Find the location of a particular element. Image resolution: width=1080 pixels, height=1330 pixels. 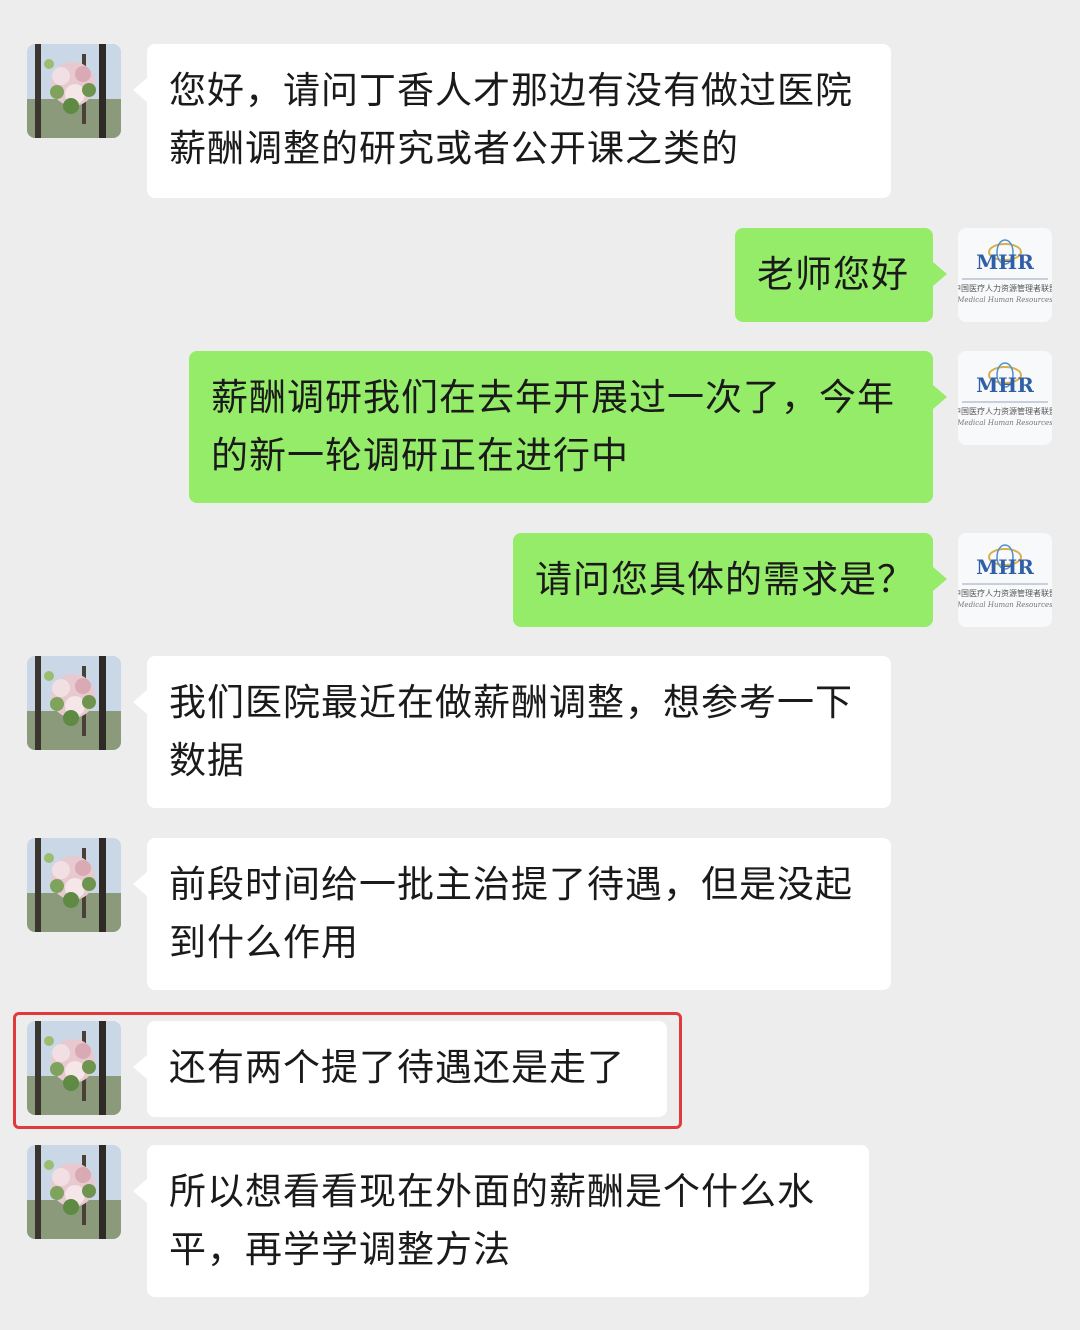

outgoing-message-bubble: 请问您具体的需求是？ is located at coordinates (730, 580).